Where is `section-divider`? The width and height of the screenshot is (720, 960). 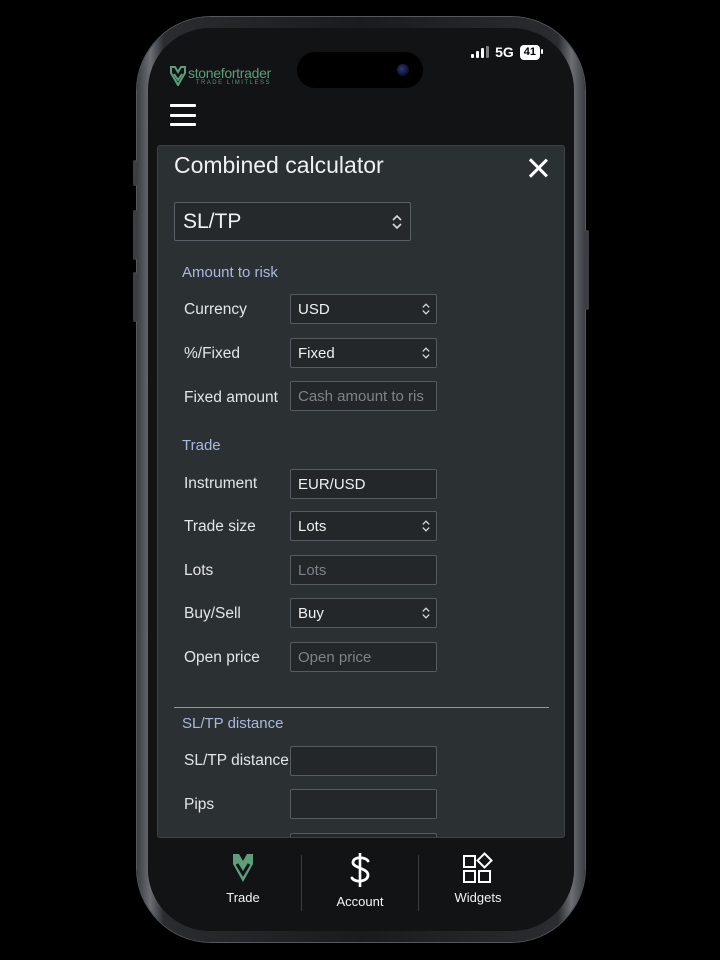 section-divider is located at coordinates (361, 707).